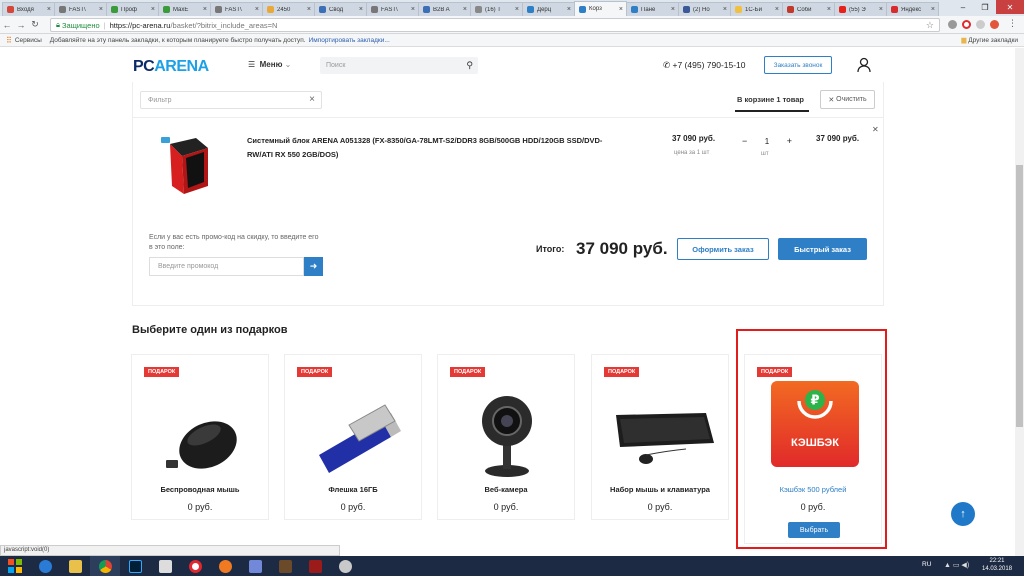  I want to click on remove-item-icon: ✕, so click(875, 129).